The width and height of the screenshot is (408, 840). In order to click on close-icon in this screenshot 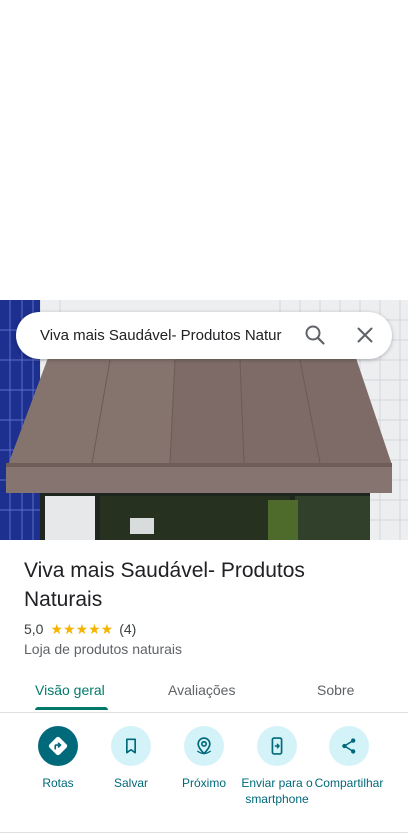, I will do `click(365, 335)`.